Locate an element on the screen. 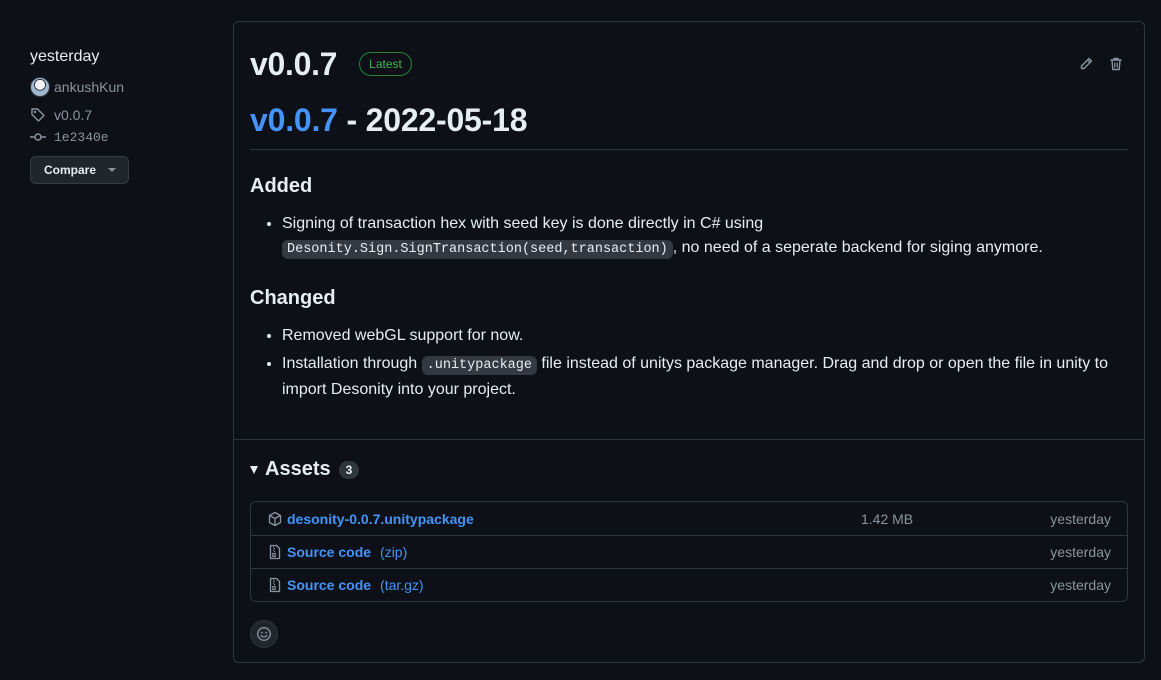  section-changed-heading: Changed is located at coordinates (293, 298).